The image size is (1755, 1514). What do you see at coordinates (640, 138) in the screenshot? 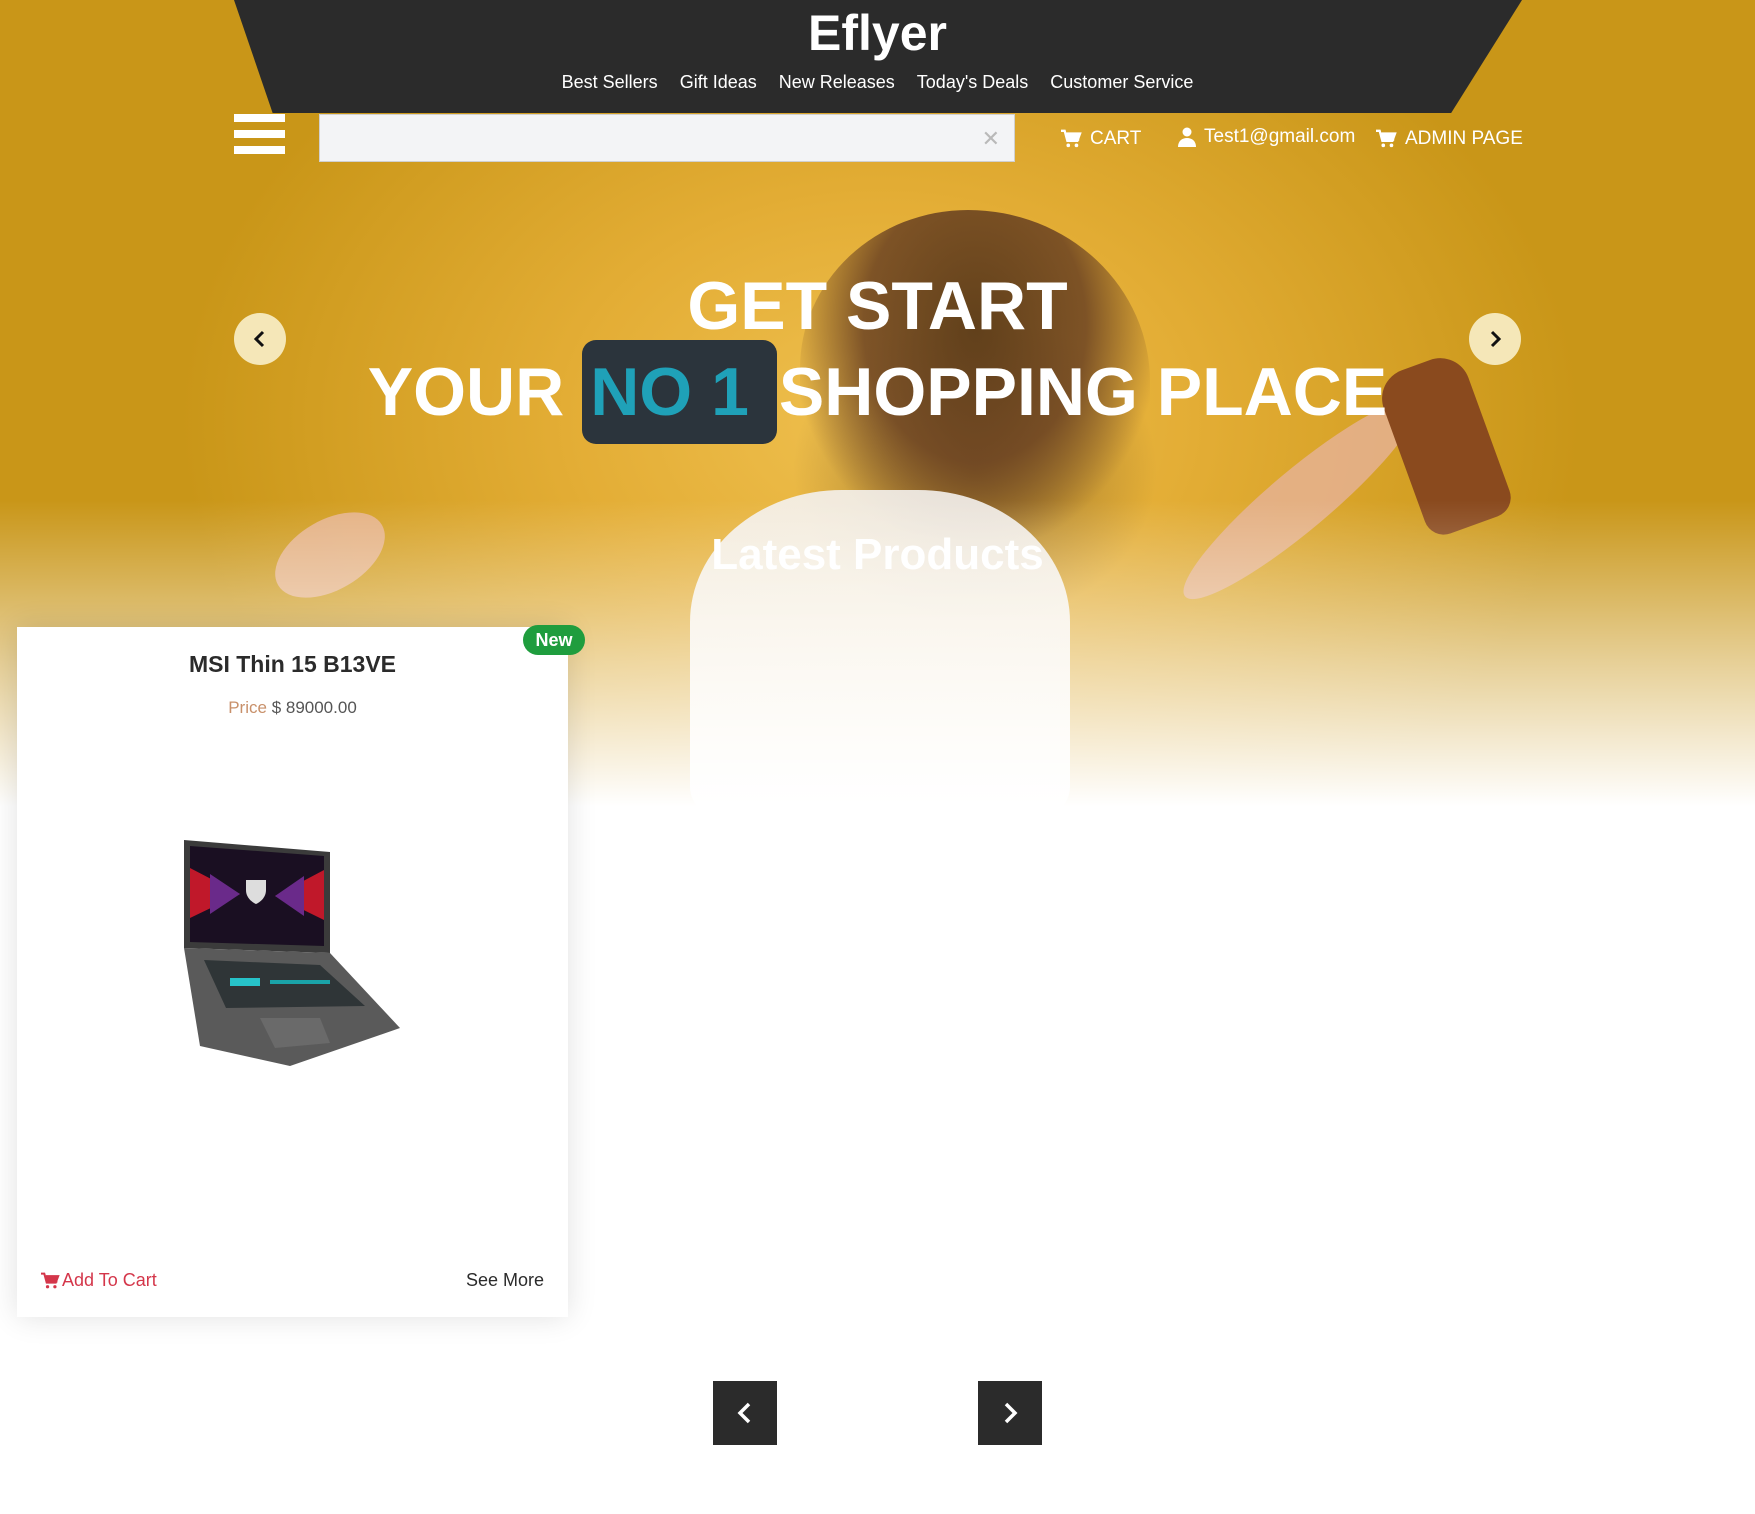
I see `search-input` at bounding box center [640, 138].